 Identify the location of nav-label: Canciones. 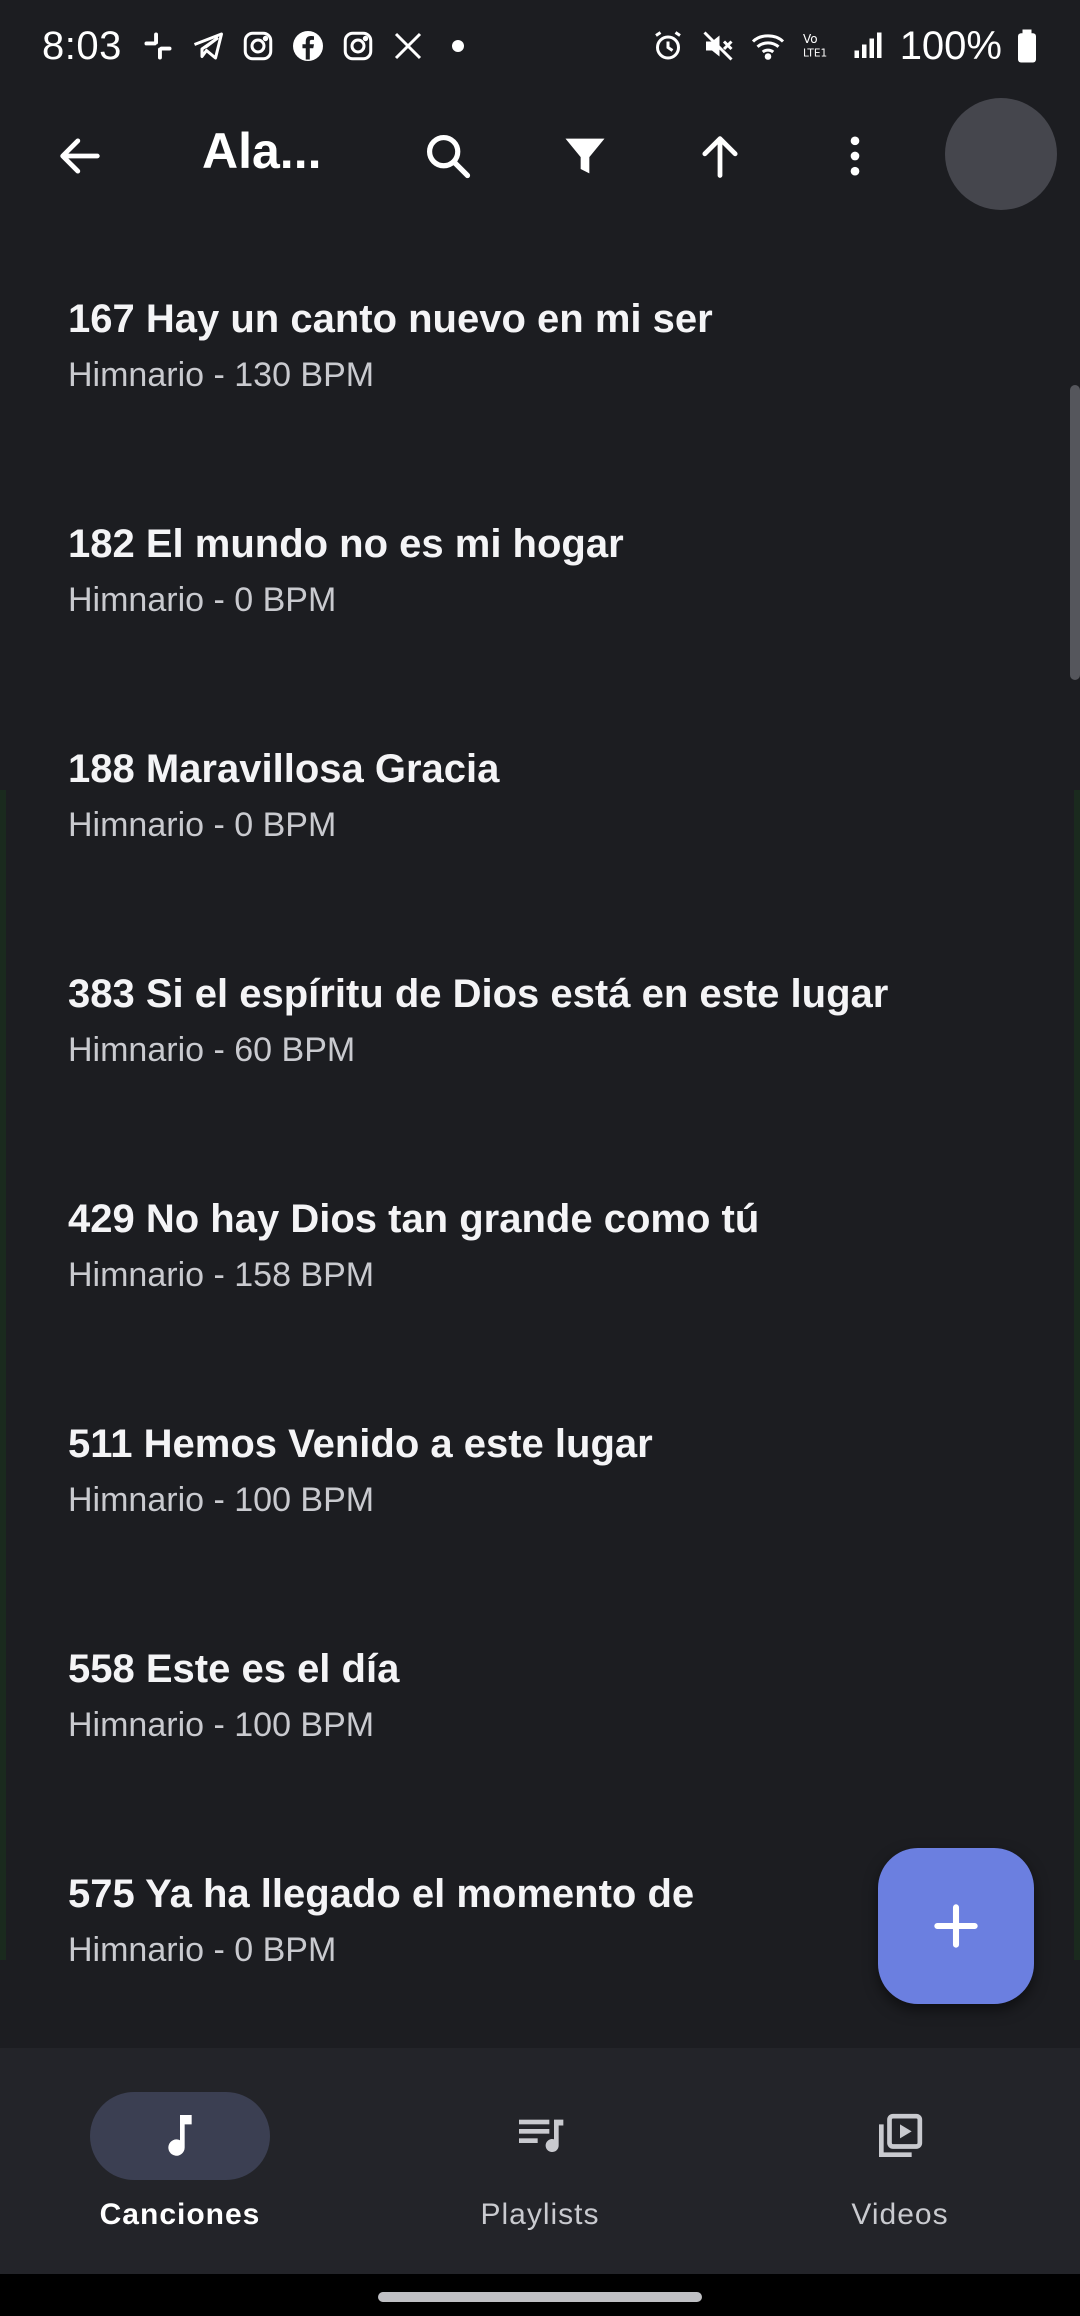
(180, 2214).